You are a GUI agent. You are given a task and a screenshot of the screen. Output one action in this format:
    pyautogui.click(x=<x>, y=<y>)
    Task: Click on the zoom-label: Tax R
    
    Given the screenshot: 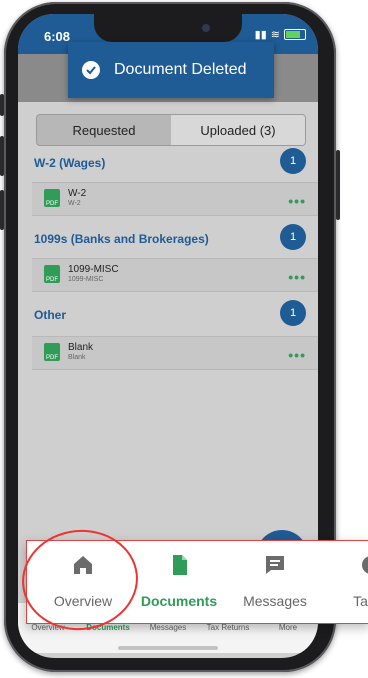 What is the action you would take?
    pyautogui.click(x=360, y=601)
    